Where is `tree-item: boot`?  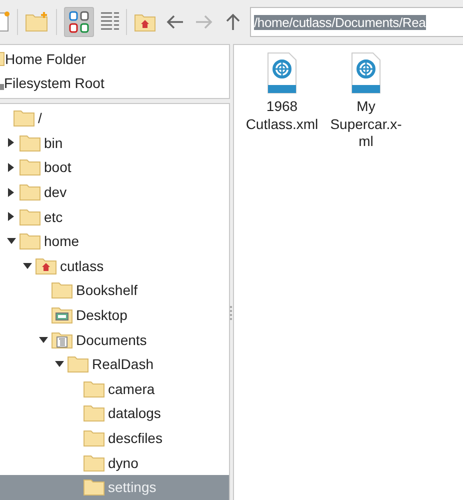
tree-item: boot is located at coordinates (114, 167).